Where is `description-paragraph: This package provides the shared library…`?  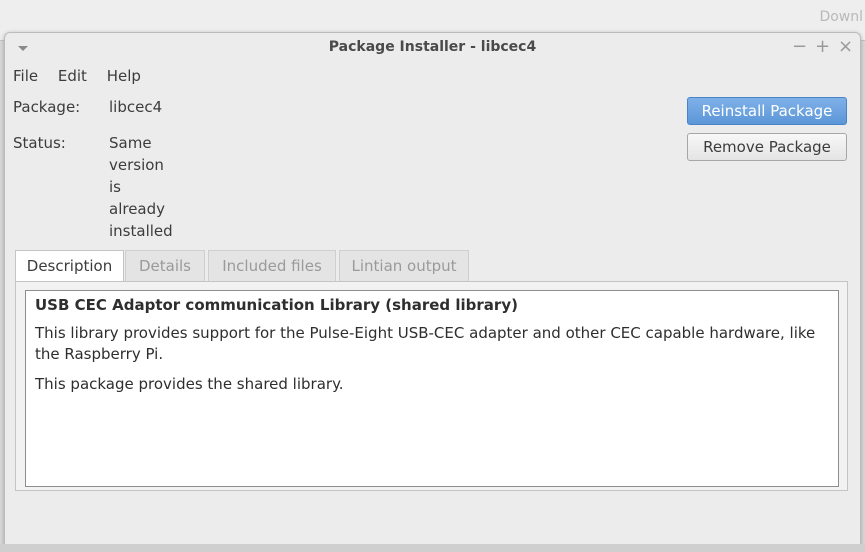 description-paragraph: This package provides the shared library… is located at coordinates (189, 384).